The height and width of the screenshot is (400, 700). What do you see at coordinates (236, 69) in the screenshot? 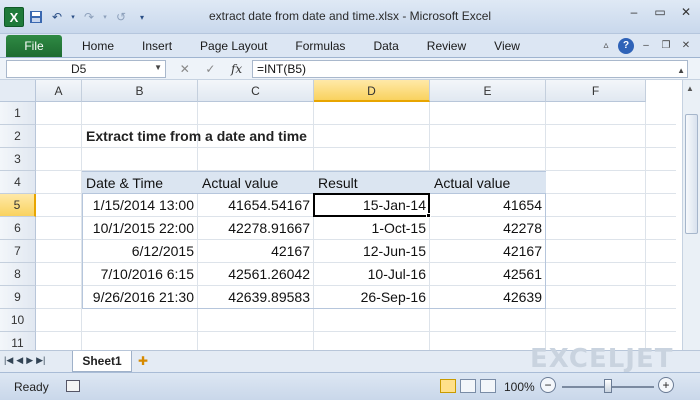
I see `insert-function-icon: fx` at bounding box center [236, 69].